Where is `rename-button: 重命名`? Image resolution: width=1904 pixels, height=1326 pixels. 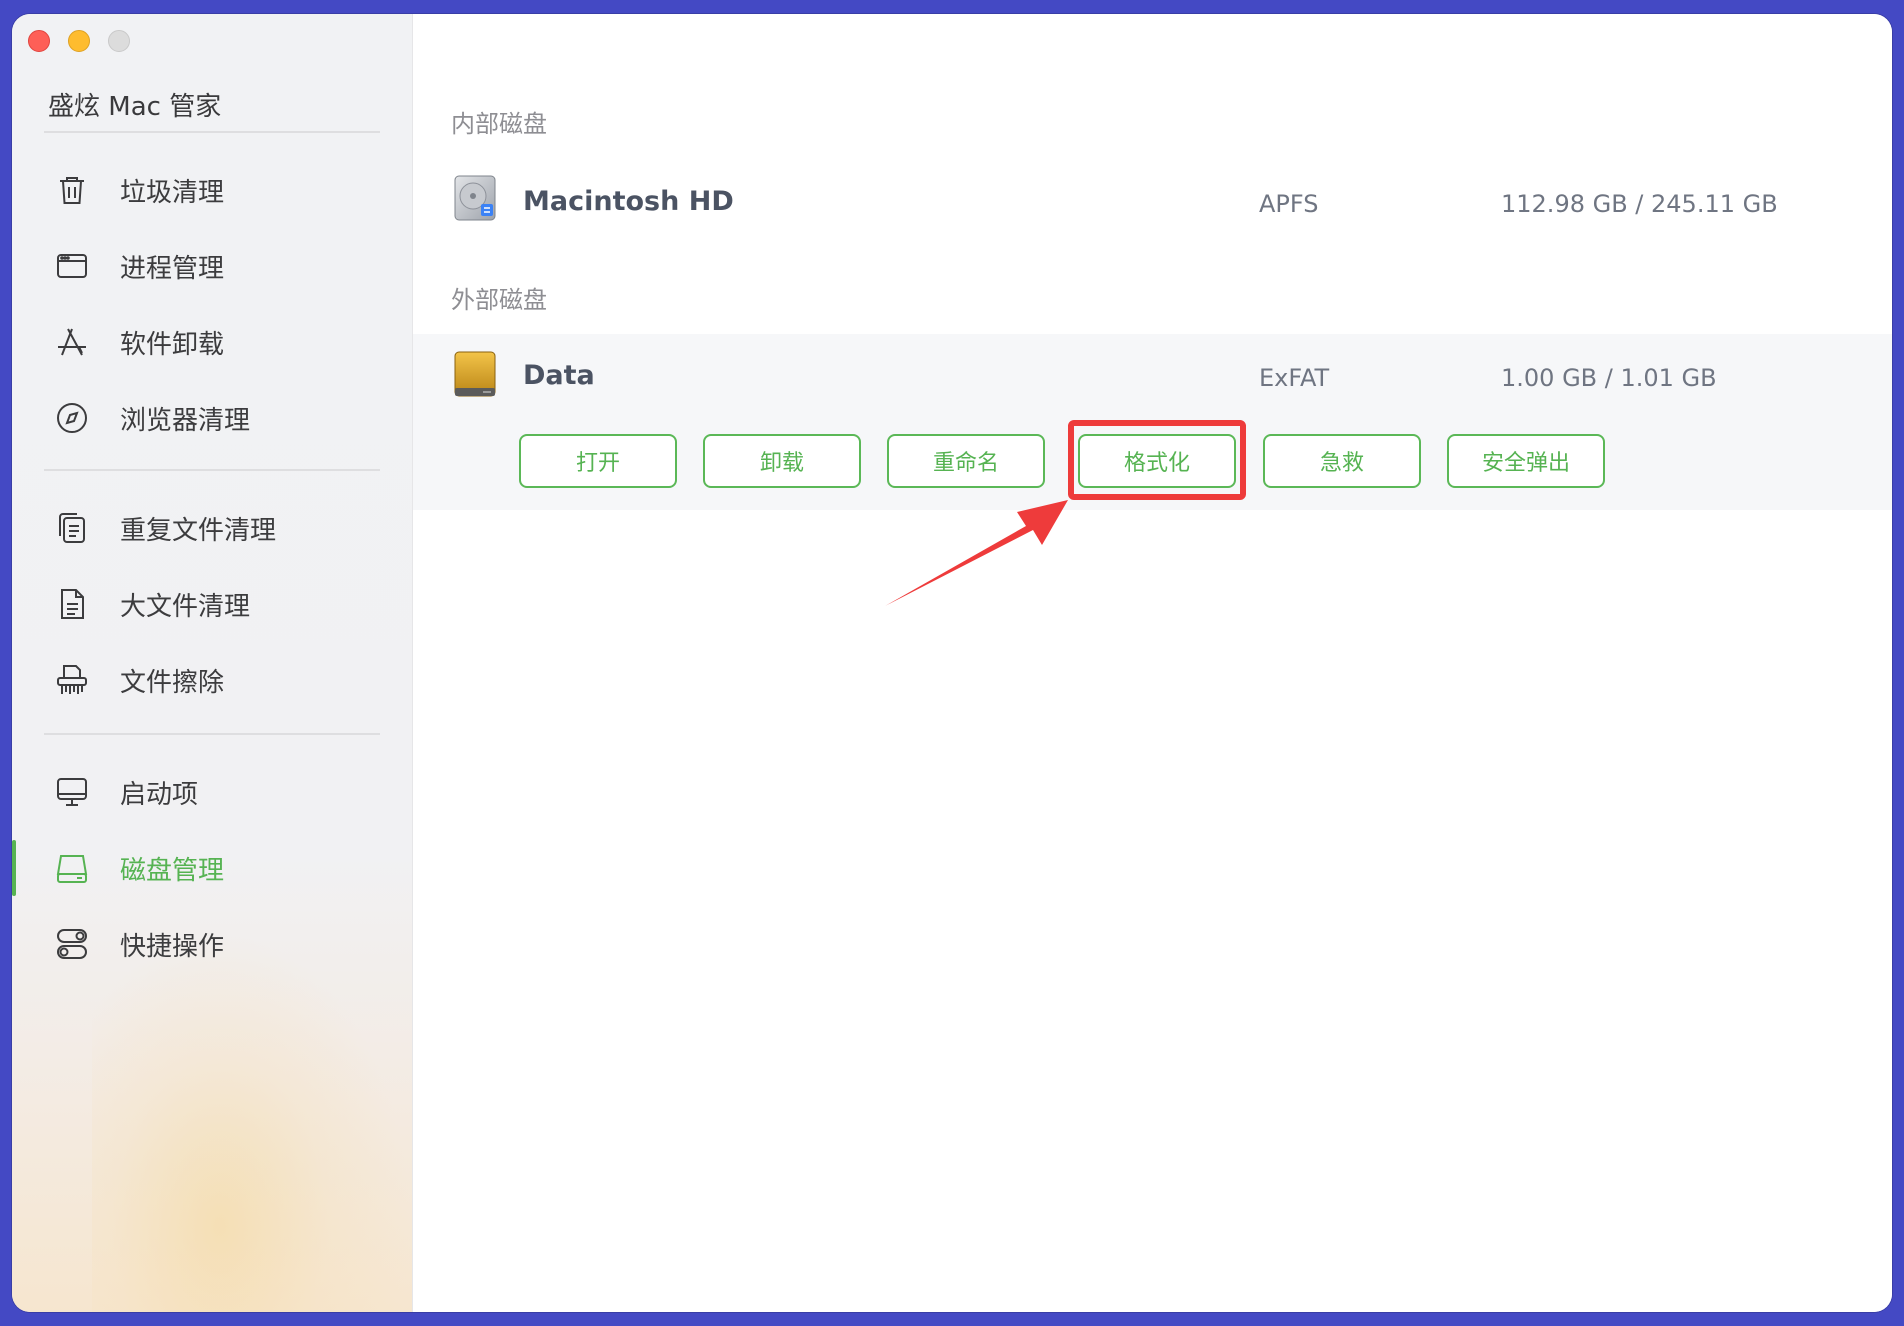
rename-button: 重命名 is located at coordinates (966, 461).